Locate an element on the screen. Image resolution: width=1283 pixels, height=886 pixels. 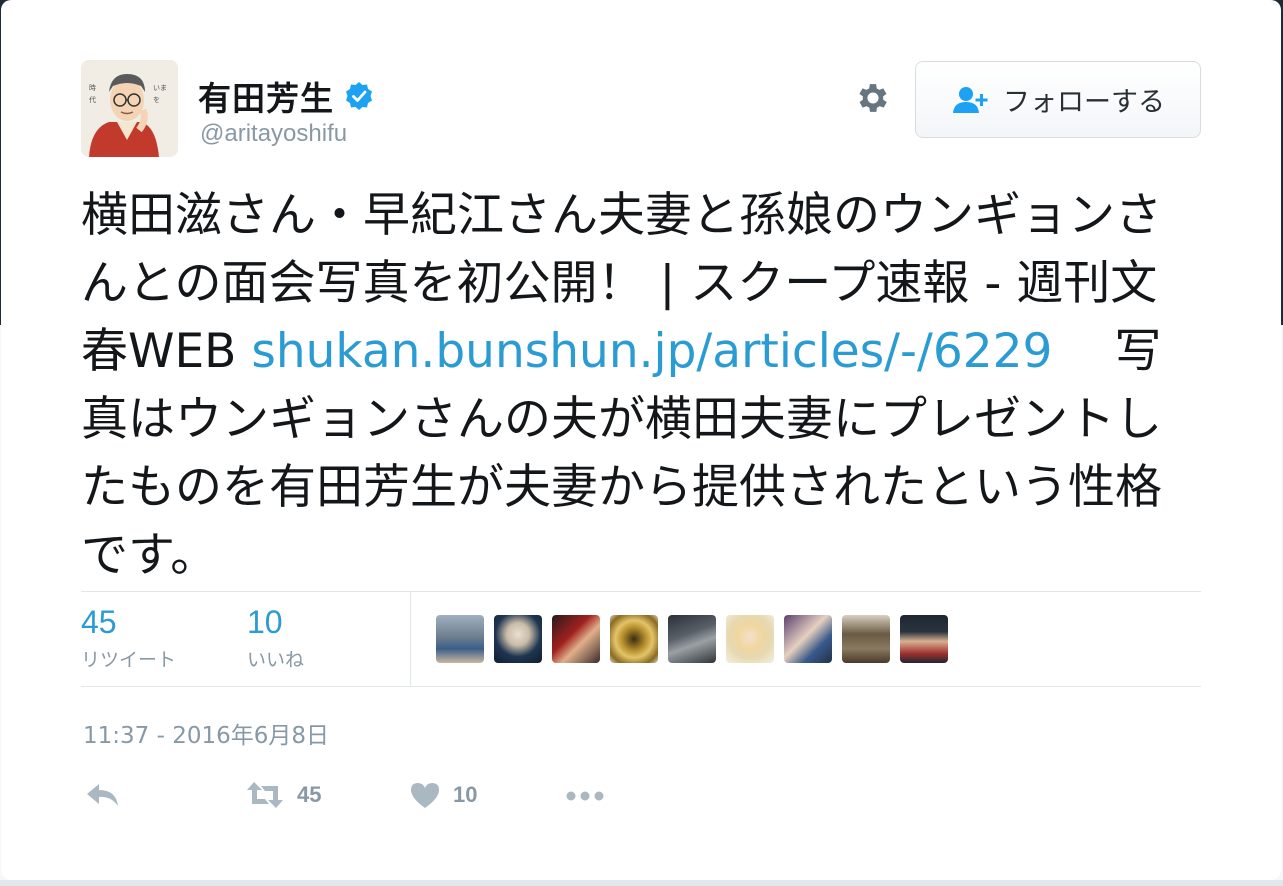
retweet-count: 45 is located at coordinates (99, 622).